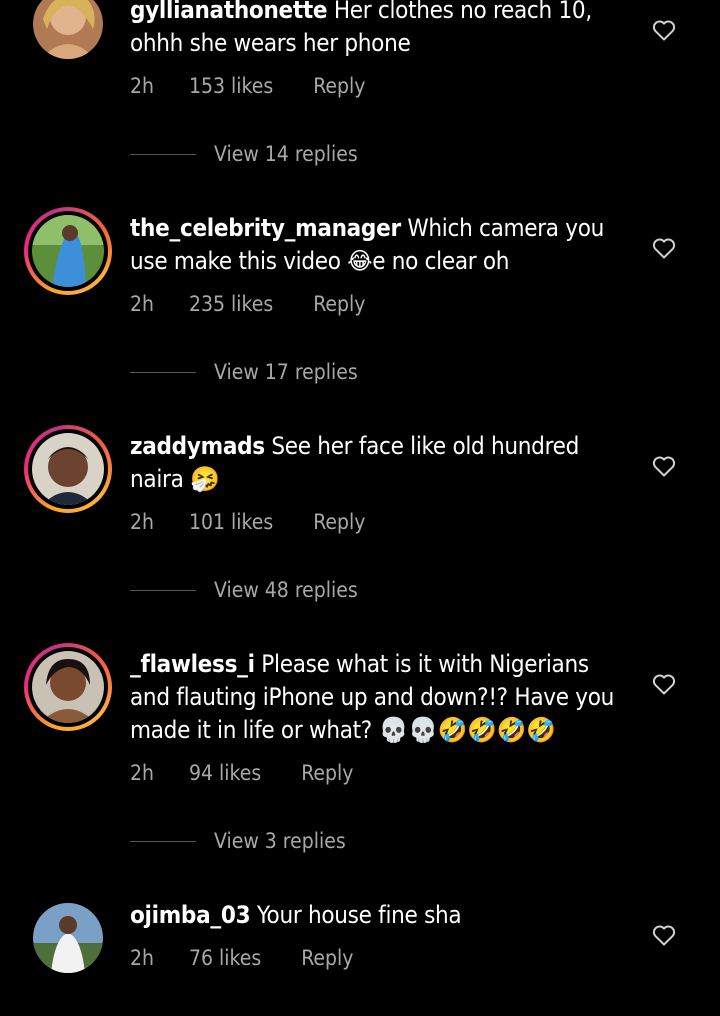 The width and height of the screenshot is (720, 1016). What do you see at coordinates (280, 841) in the screenshot?
I see `view-replies-label: View 3 replies` at bounding box center [280, 841].